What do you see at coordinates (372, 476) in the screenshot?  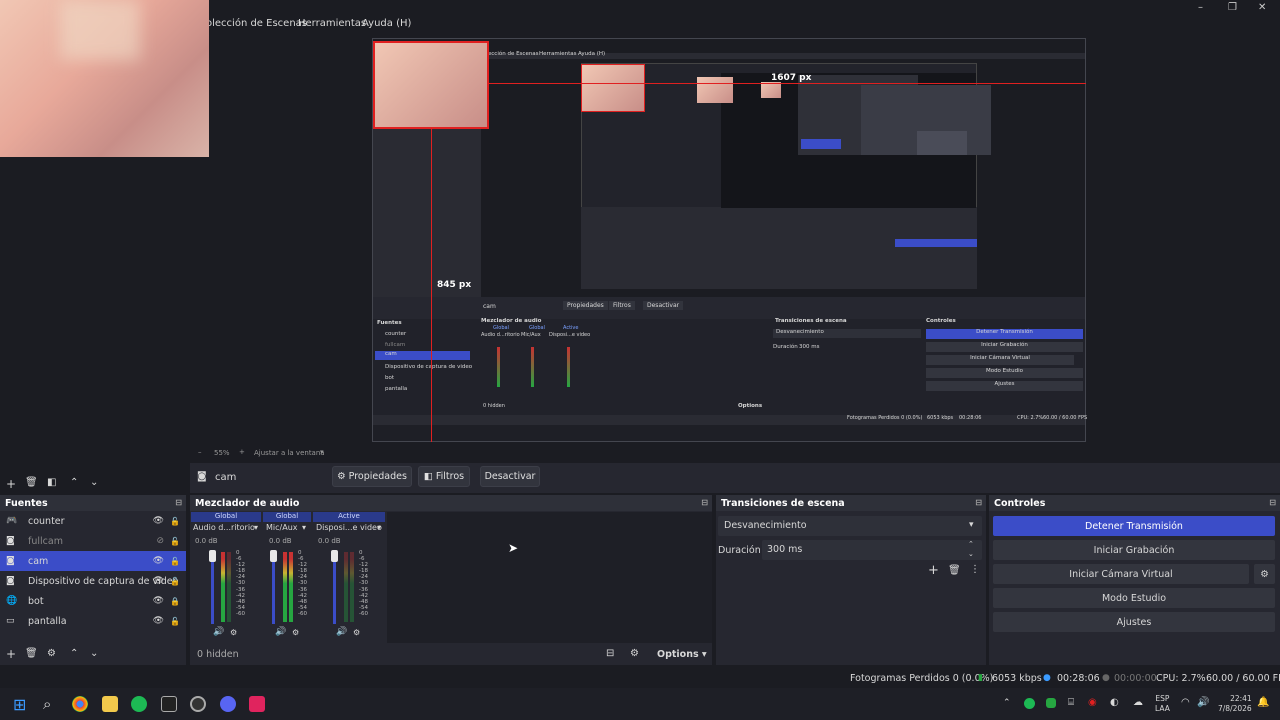 I see `properties-button: ⚙ Propiedades` at bounding box center [372, 476].